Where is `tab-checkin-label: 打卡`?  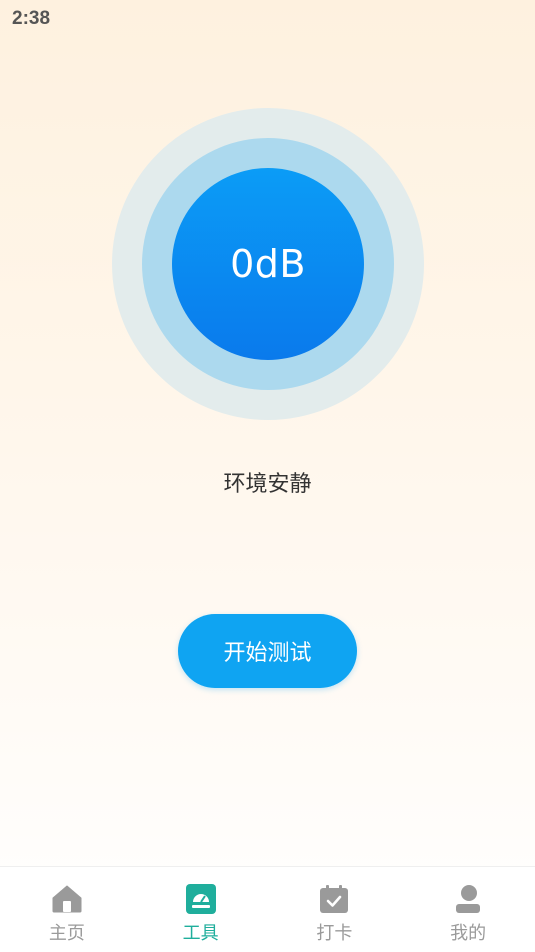 tab-checkin-label: 打卡 is located at coordinates (334, 933).